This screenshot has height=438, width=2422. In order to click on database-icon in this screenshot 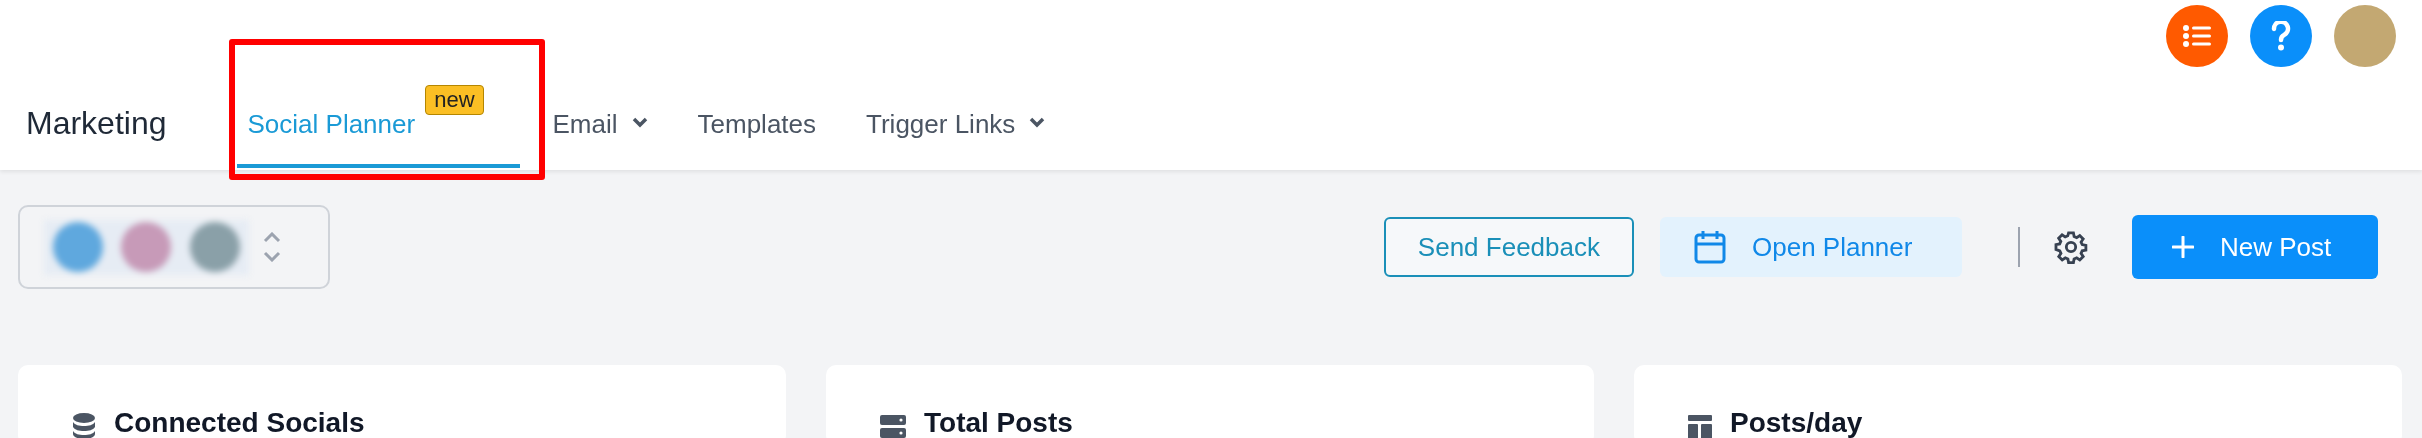, I will do `click(84, 425)`.